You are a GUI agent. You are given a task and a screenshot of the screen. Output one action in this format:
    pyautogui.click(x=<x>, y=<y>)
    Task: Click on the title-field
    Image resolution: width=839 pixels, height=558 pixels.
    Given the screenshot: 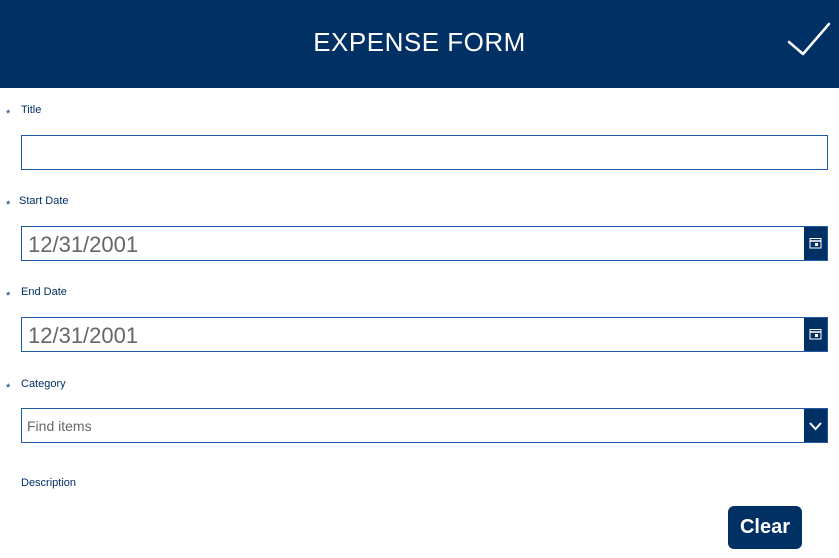 What is the action you would take?
    pyautogui.click(x=424, y=152)
    